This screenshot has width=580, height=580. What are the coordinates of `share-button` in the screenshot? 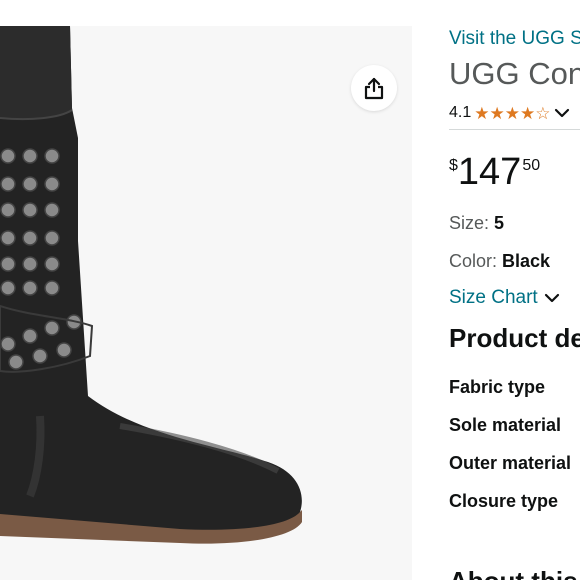 It's located at (374, 88).